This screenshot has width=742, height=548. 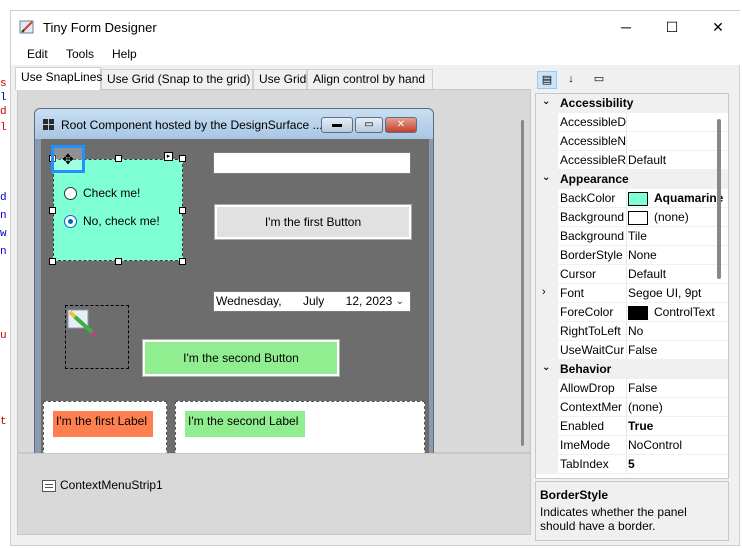 I want to click on property-value: Tile, so click(x=678, y=236).